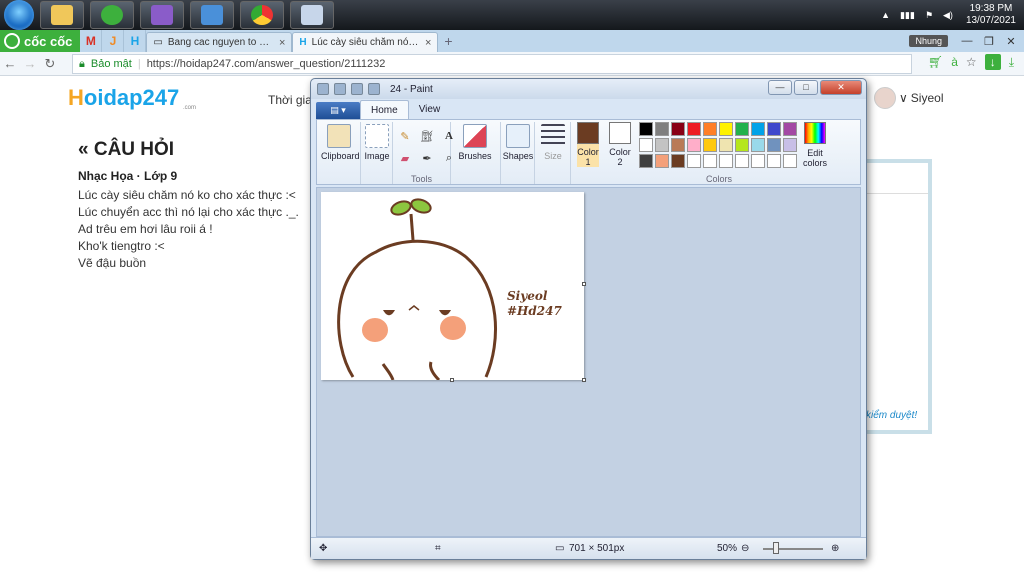  Describe the element at coordinates (989, 41) in the screenshot. I see `restore-icon: ❐` at that location.